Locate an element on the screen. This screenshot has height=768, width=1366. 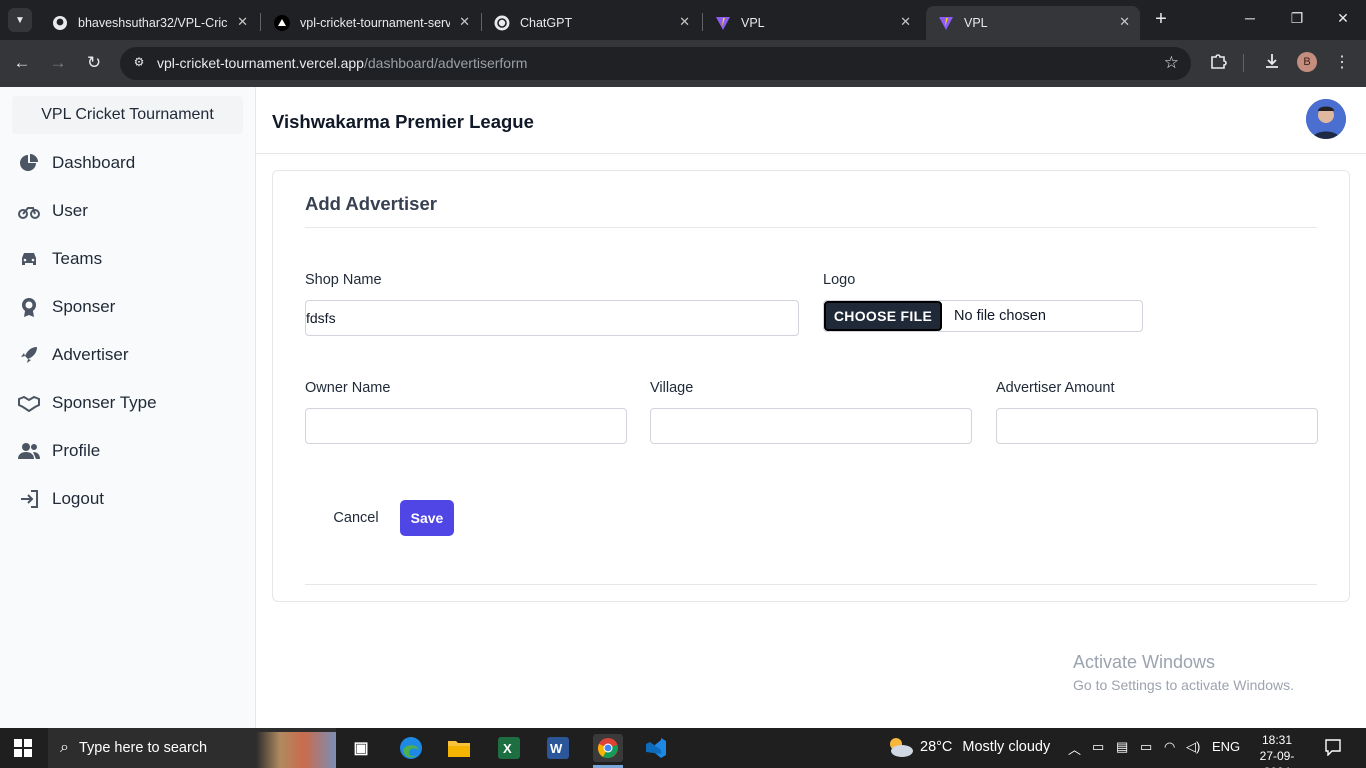
tab-label: vpl-cricket-tournament-serv is located at coordinates (375, 23).